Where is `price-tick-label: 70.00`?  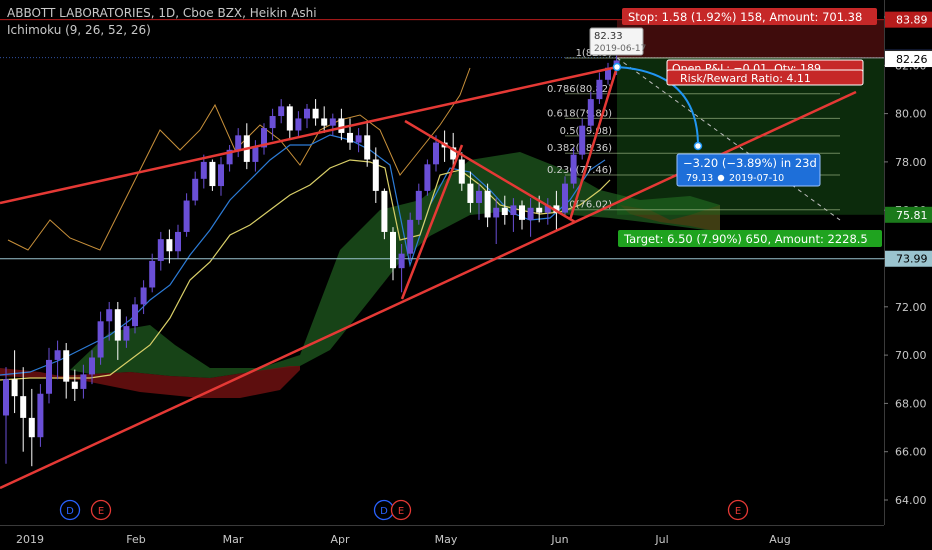
price-tick-label: 70.00 is located at coordinates (911, 355).